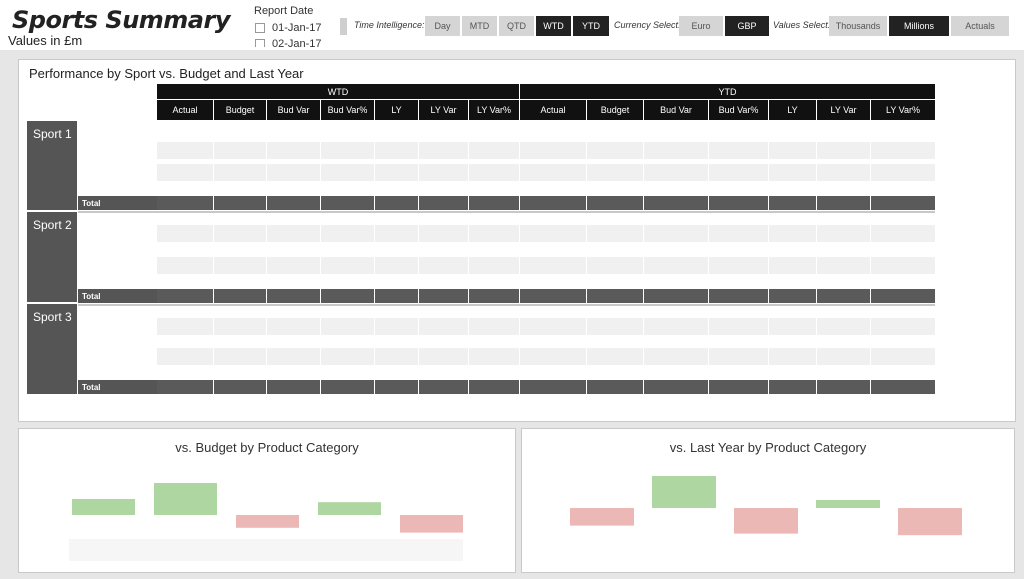 The height and width of the screenshot is (579, 1024). What do you see at coordinates (858, 26) in the screenshot?
I see `values-option-thousands: Thousands` at bounding box center [858, 26].